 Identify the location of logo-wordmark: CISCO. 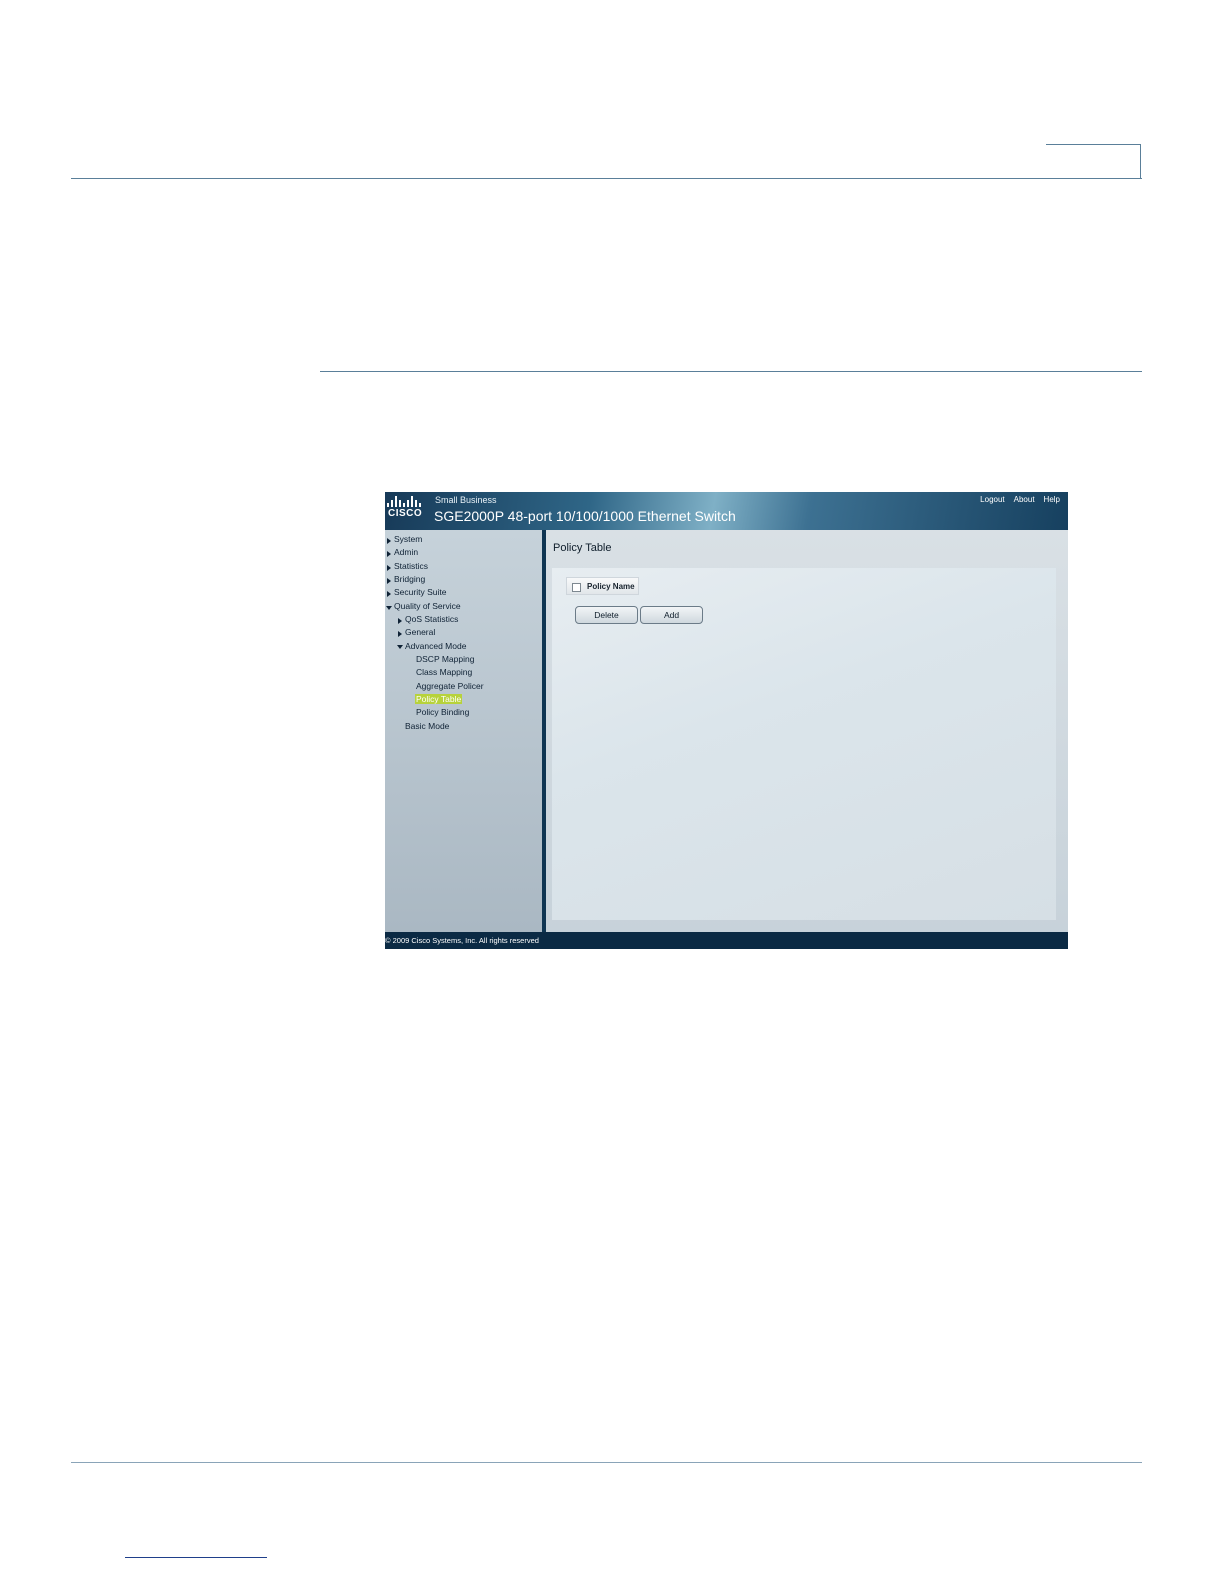
(405, 513).